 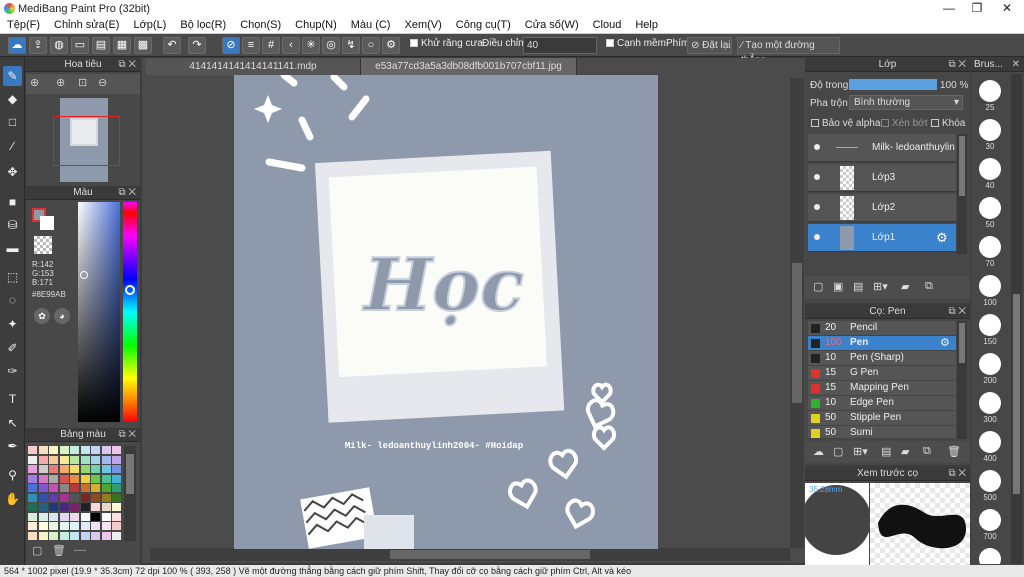 I want to click on sv-picker-handle, so click(x=84, y=275).